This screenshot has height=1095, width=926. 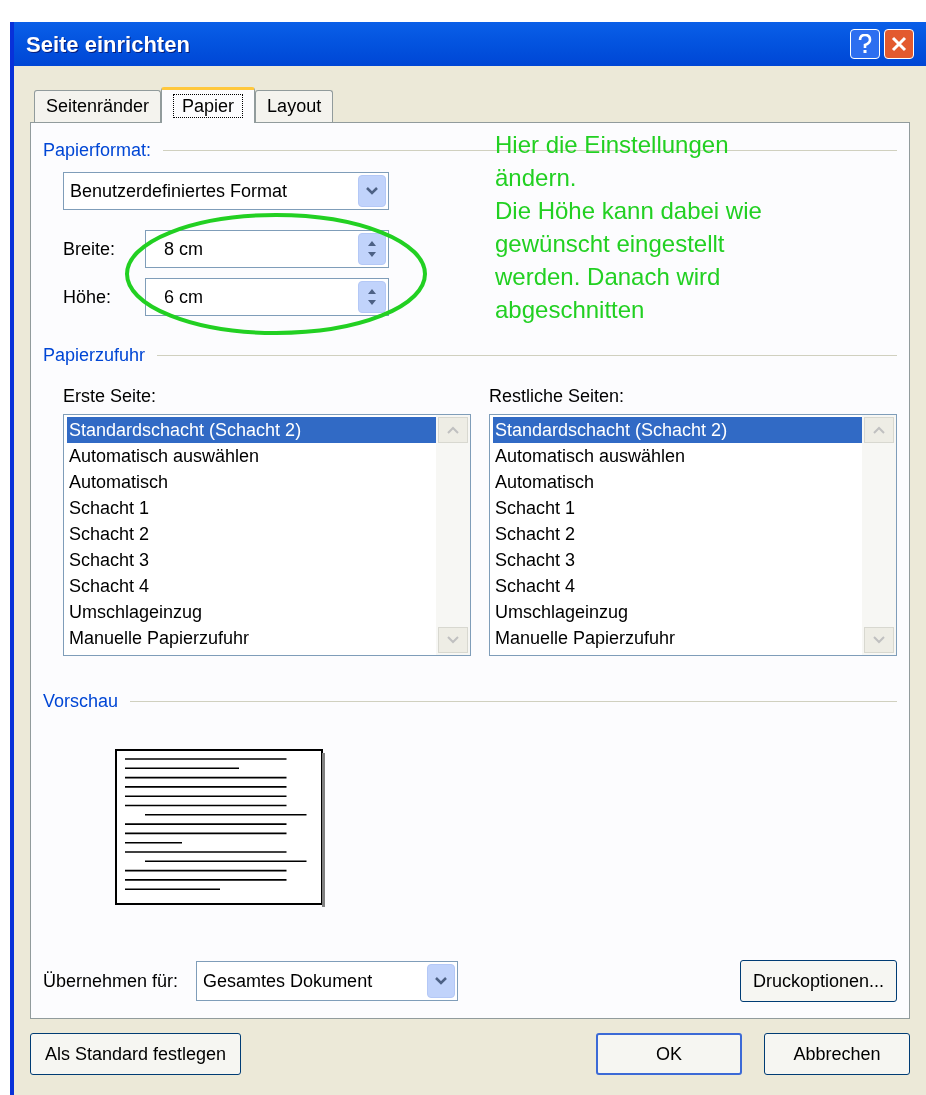 What do you see at coordinates (669, 1054) in the screenshot?
I see `ok-button: OK` at bounding box center [669, 1054].